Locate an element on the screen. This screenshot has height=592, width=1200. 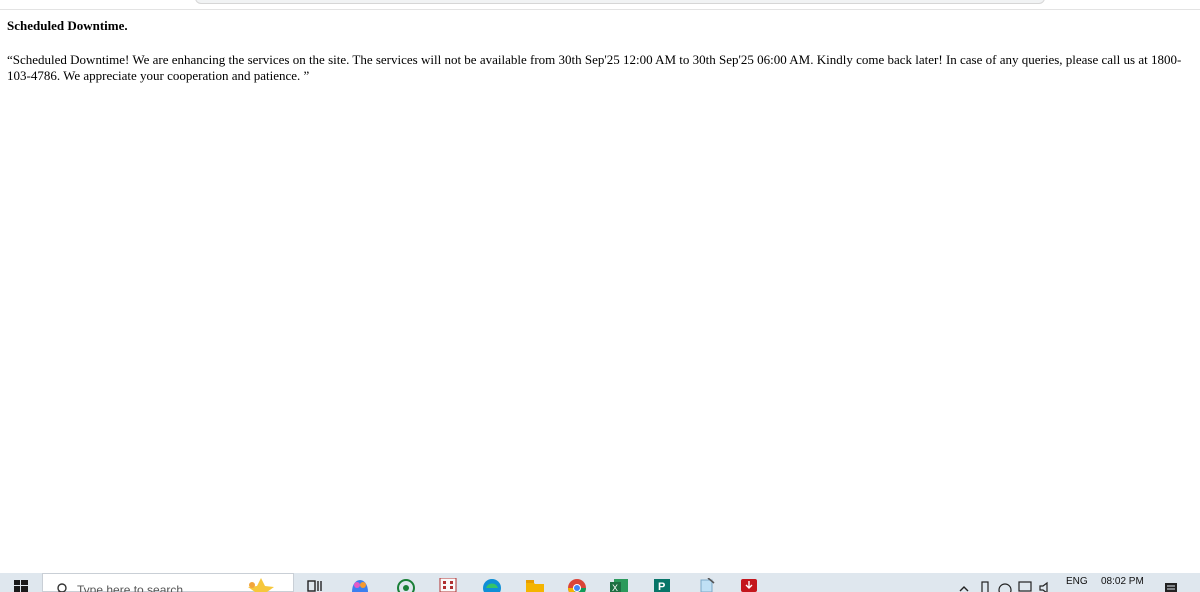
calculator-button is located at coordinates (448, 585).